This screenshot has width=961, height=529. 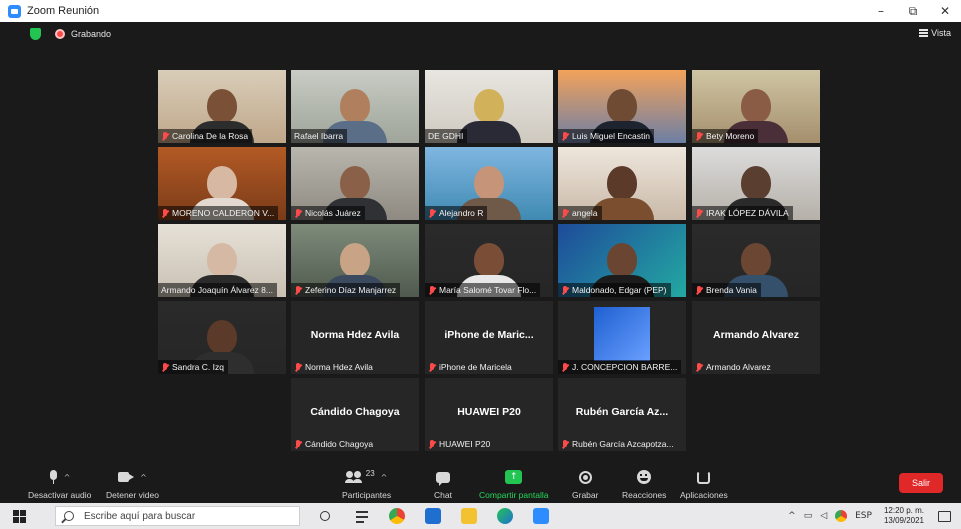 What do you see at coordinates (367, 484) in the screenshot?
I see `participants-button: 23 ^ Participantes` at bounding box center [367, 484].